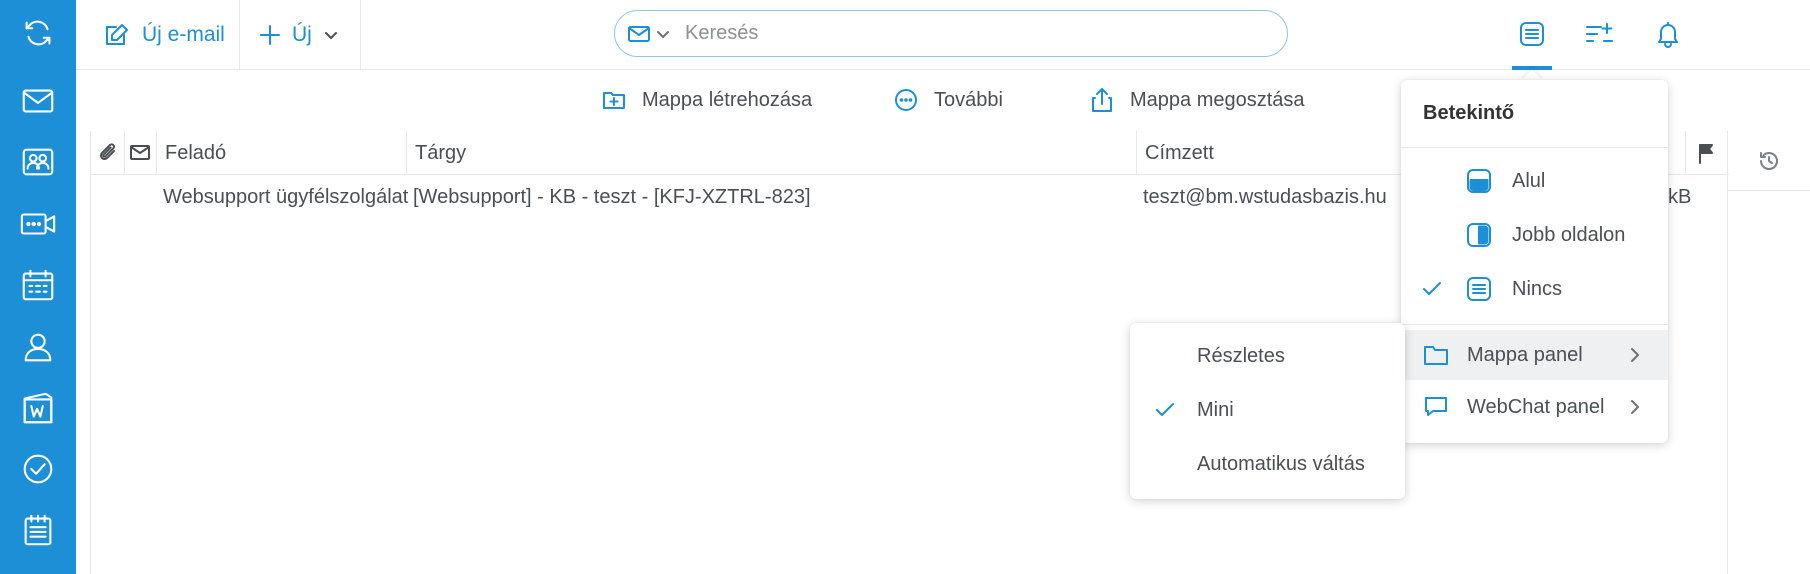  What do you see at coordinates (1680, 197) in the screenshot?
I see `row-size: kB` at bounding box center [1680, 197].